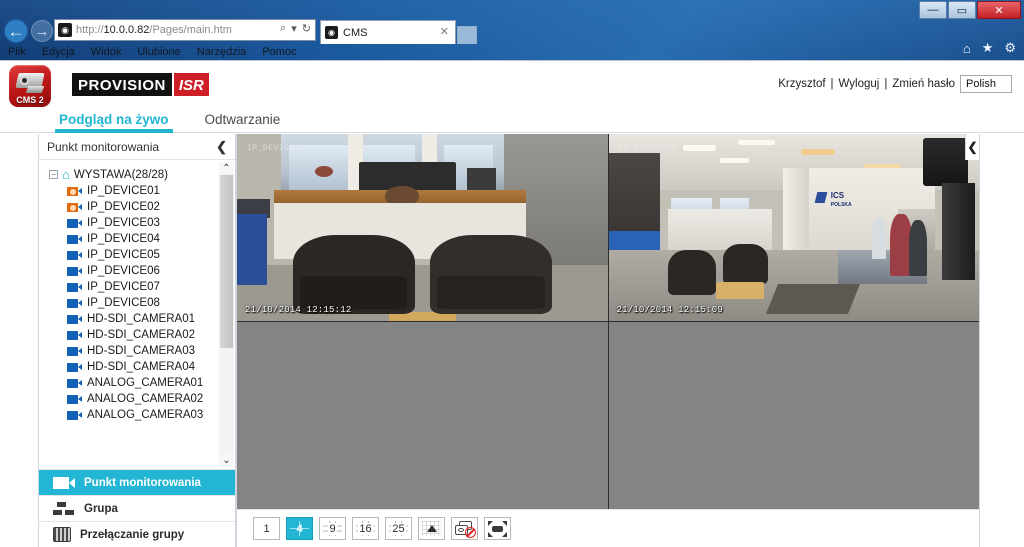 The image size is (1024, 547). I want to click on layout-25-label: 25, so click(398, 528).